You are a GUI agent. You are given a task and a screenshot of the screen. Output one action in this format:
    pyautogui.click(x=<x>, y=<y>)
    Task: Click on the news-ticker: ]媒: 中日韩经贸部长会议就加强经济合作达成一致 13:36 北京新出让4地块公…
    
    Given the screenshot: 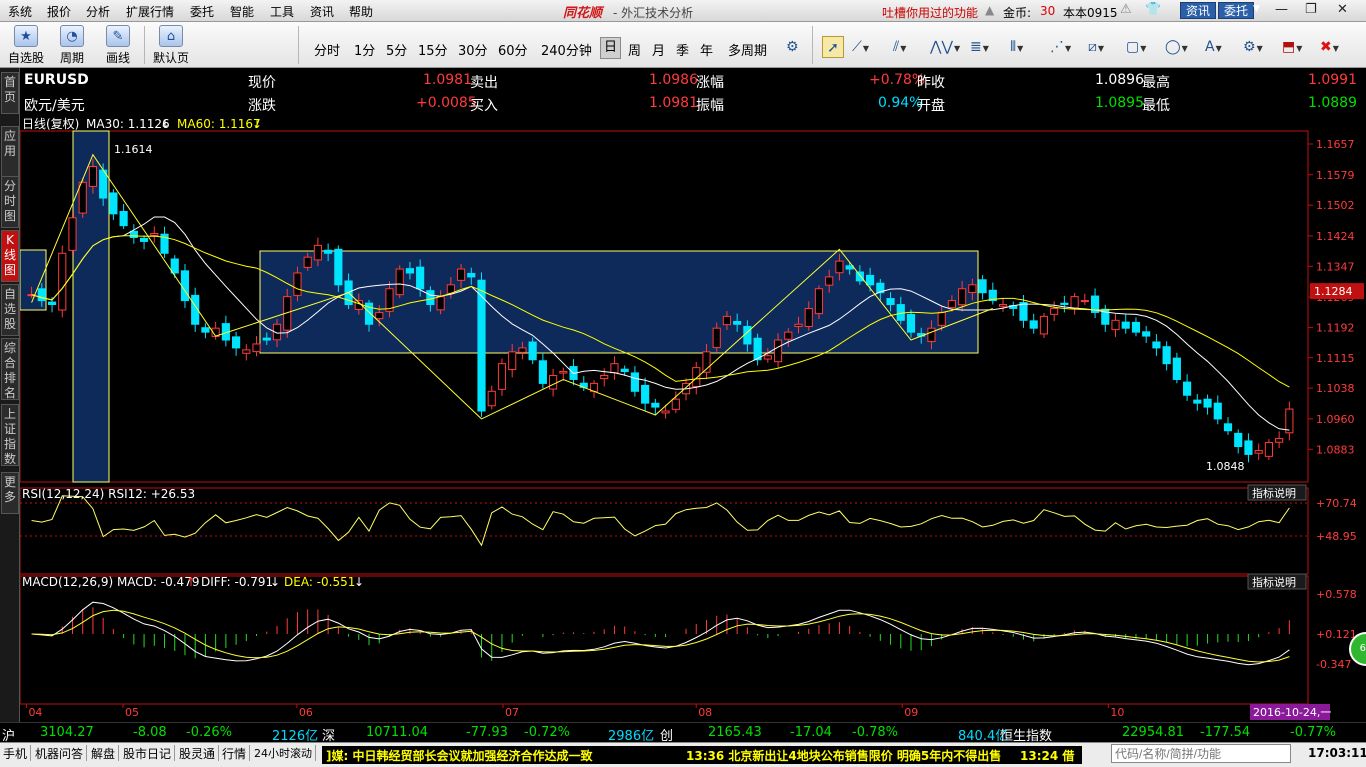 What is the action you would take?
    pyautogui.click(x=702, y=755)
    